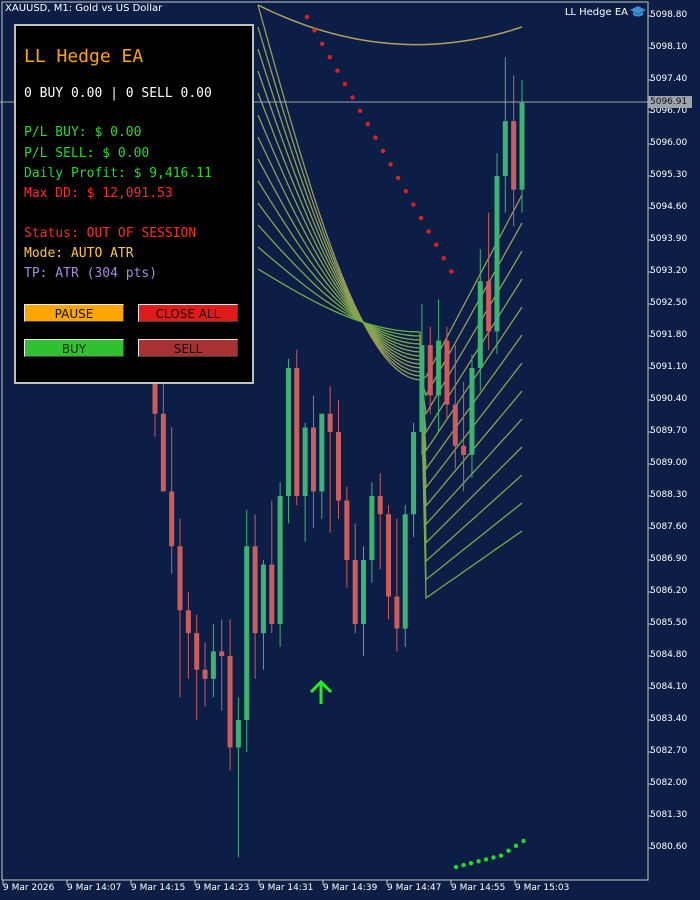 The height and width of the screenshot is (900, 700). What do you see at coordinates (188, 348) in the screenshot?
I see `sell-button: SELL` at bounding box center [188, 348].